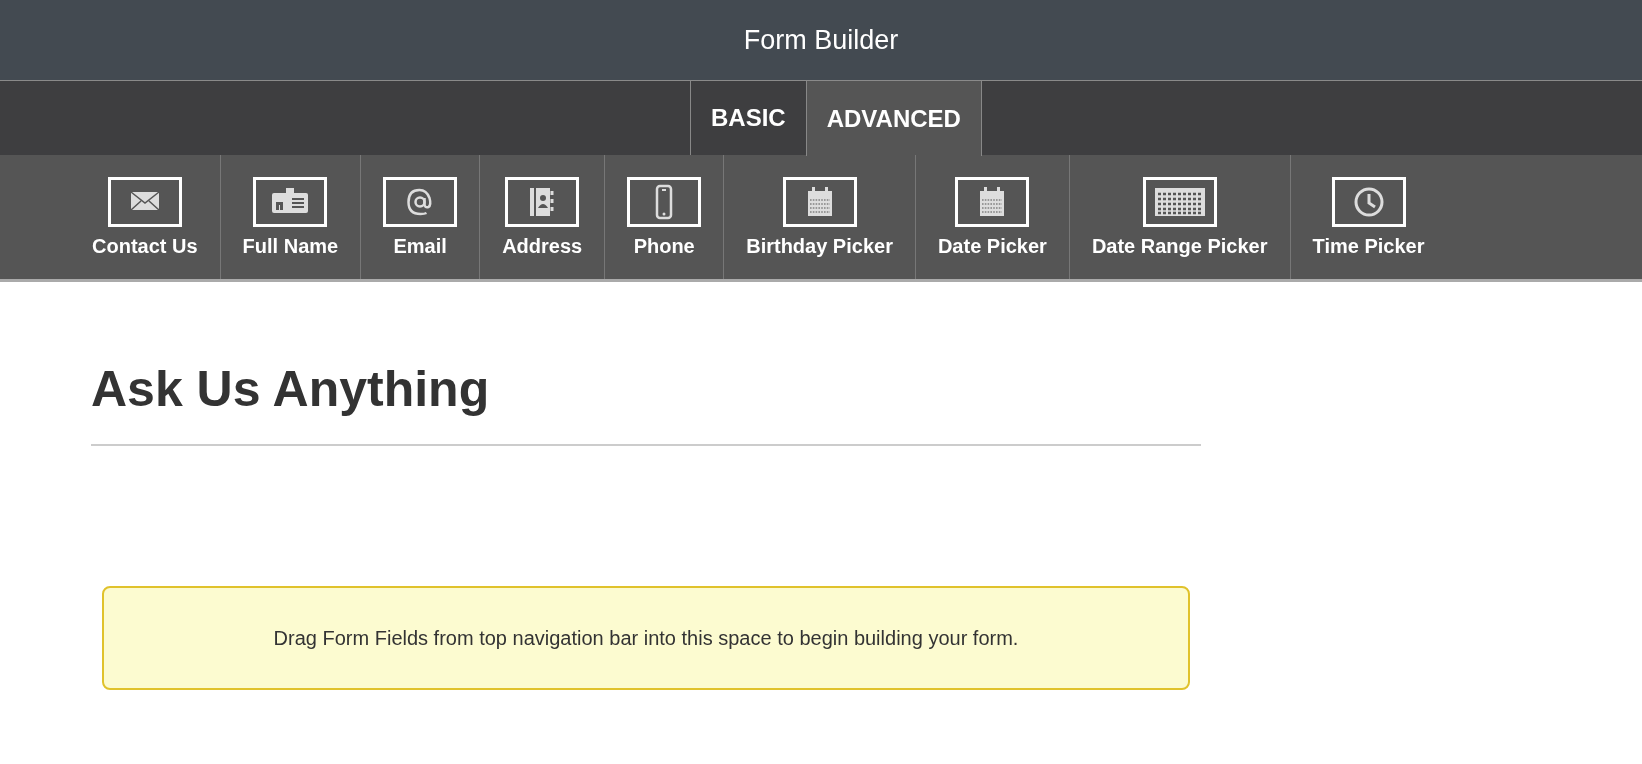 The width and height of the screenshot is (1642, 764). What do you see at coordinates (1179, 201) in the screenshot?
I see `calendar-grid-icon` at bounding box center [1179, 201].